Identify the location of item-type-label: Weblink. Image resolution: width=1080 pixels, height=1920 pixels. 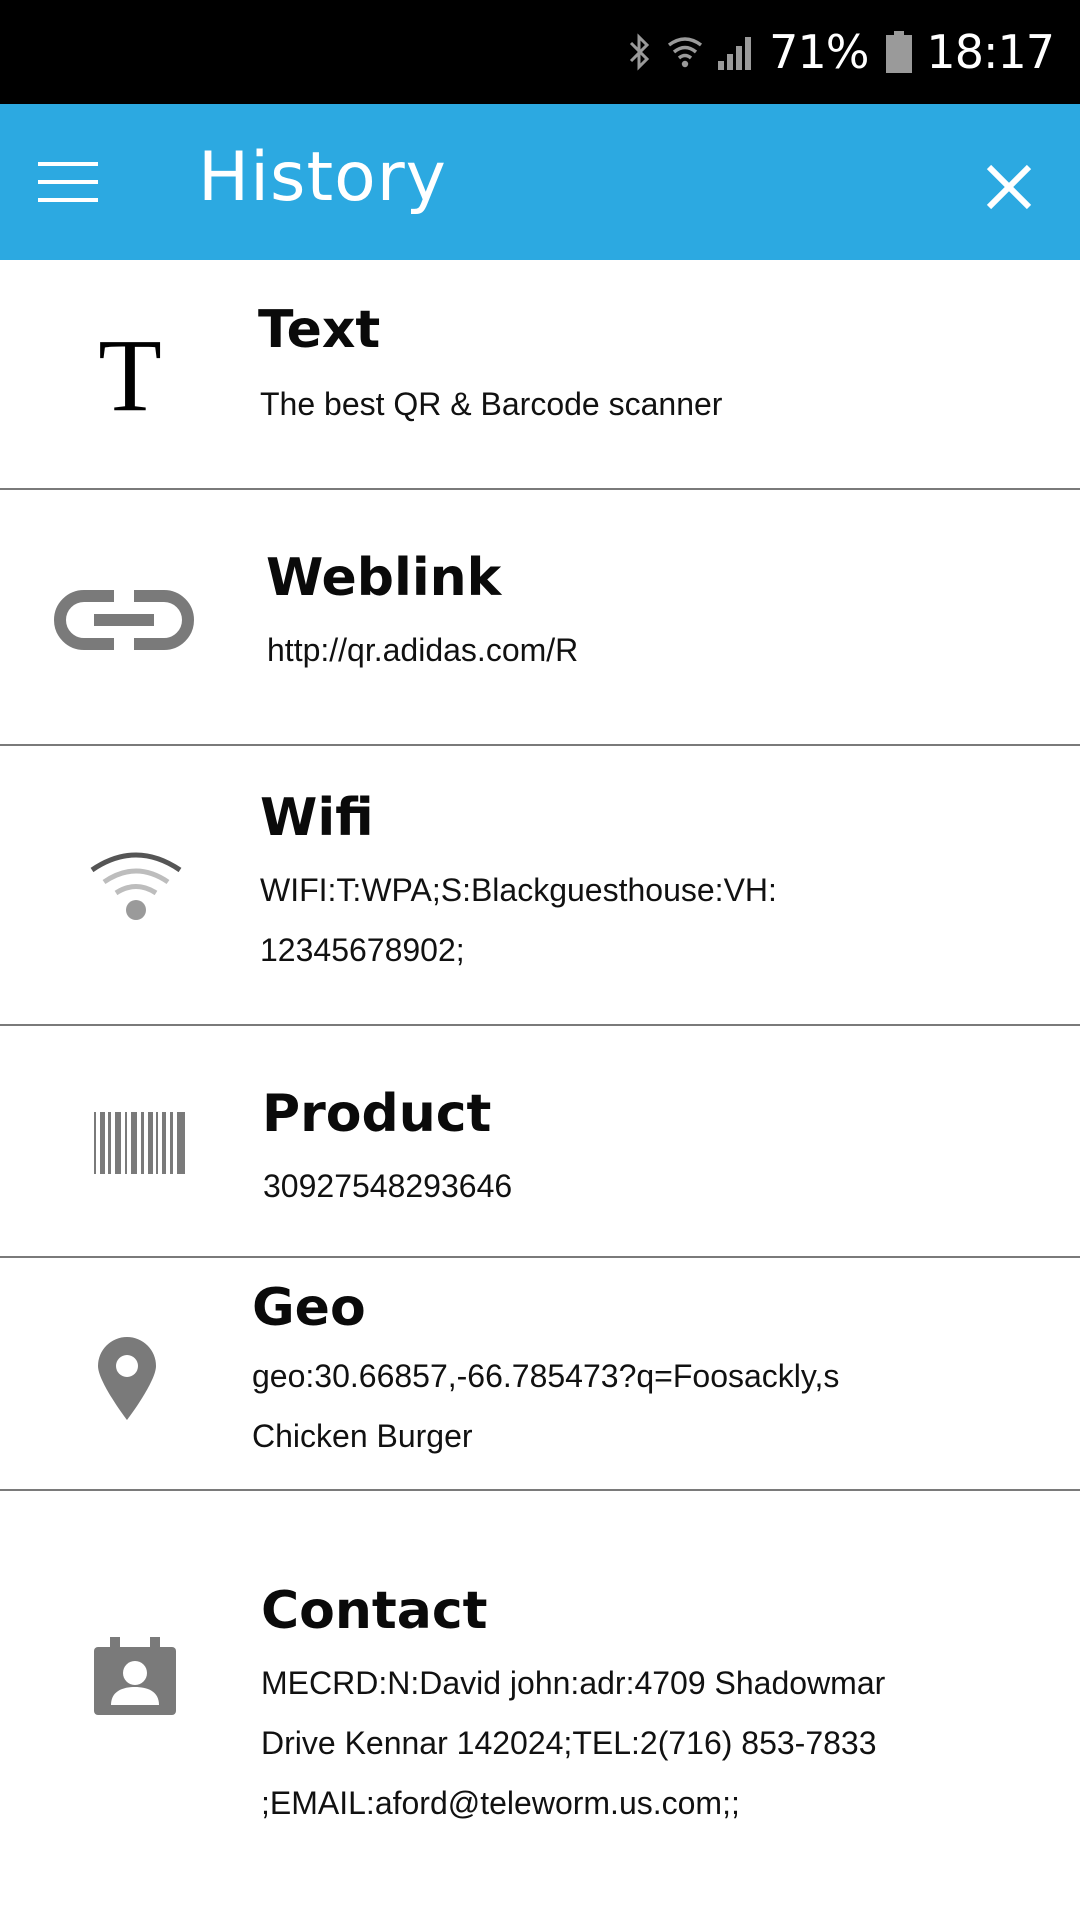
(384, 578).